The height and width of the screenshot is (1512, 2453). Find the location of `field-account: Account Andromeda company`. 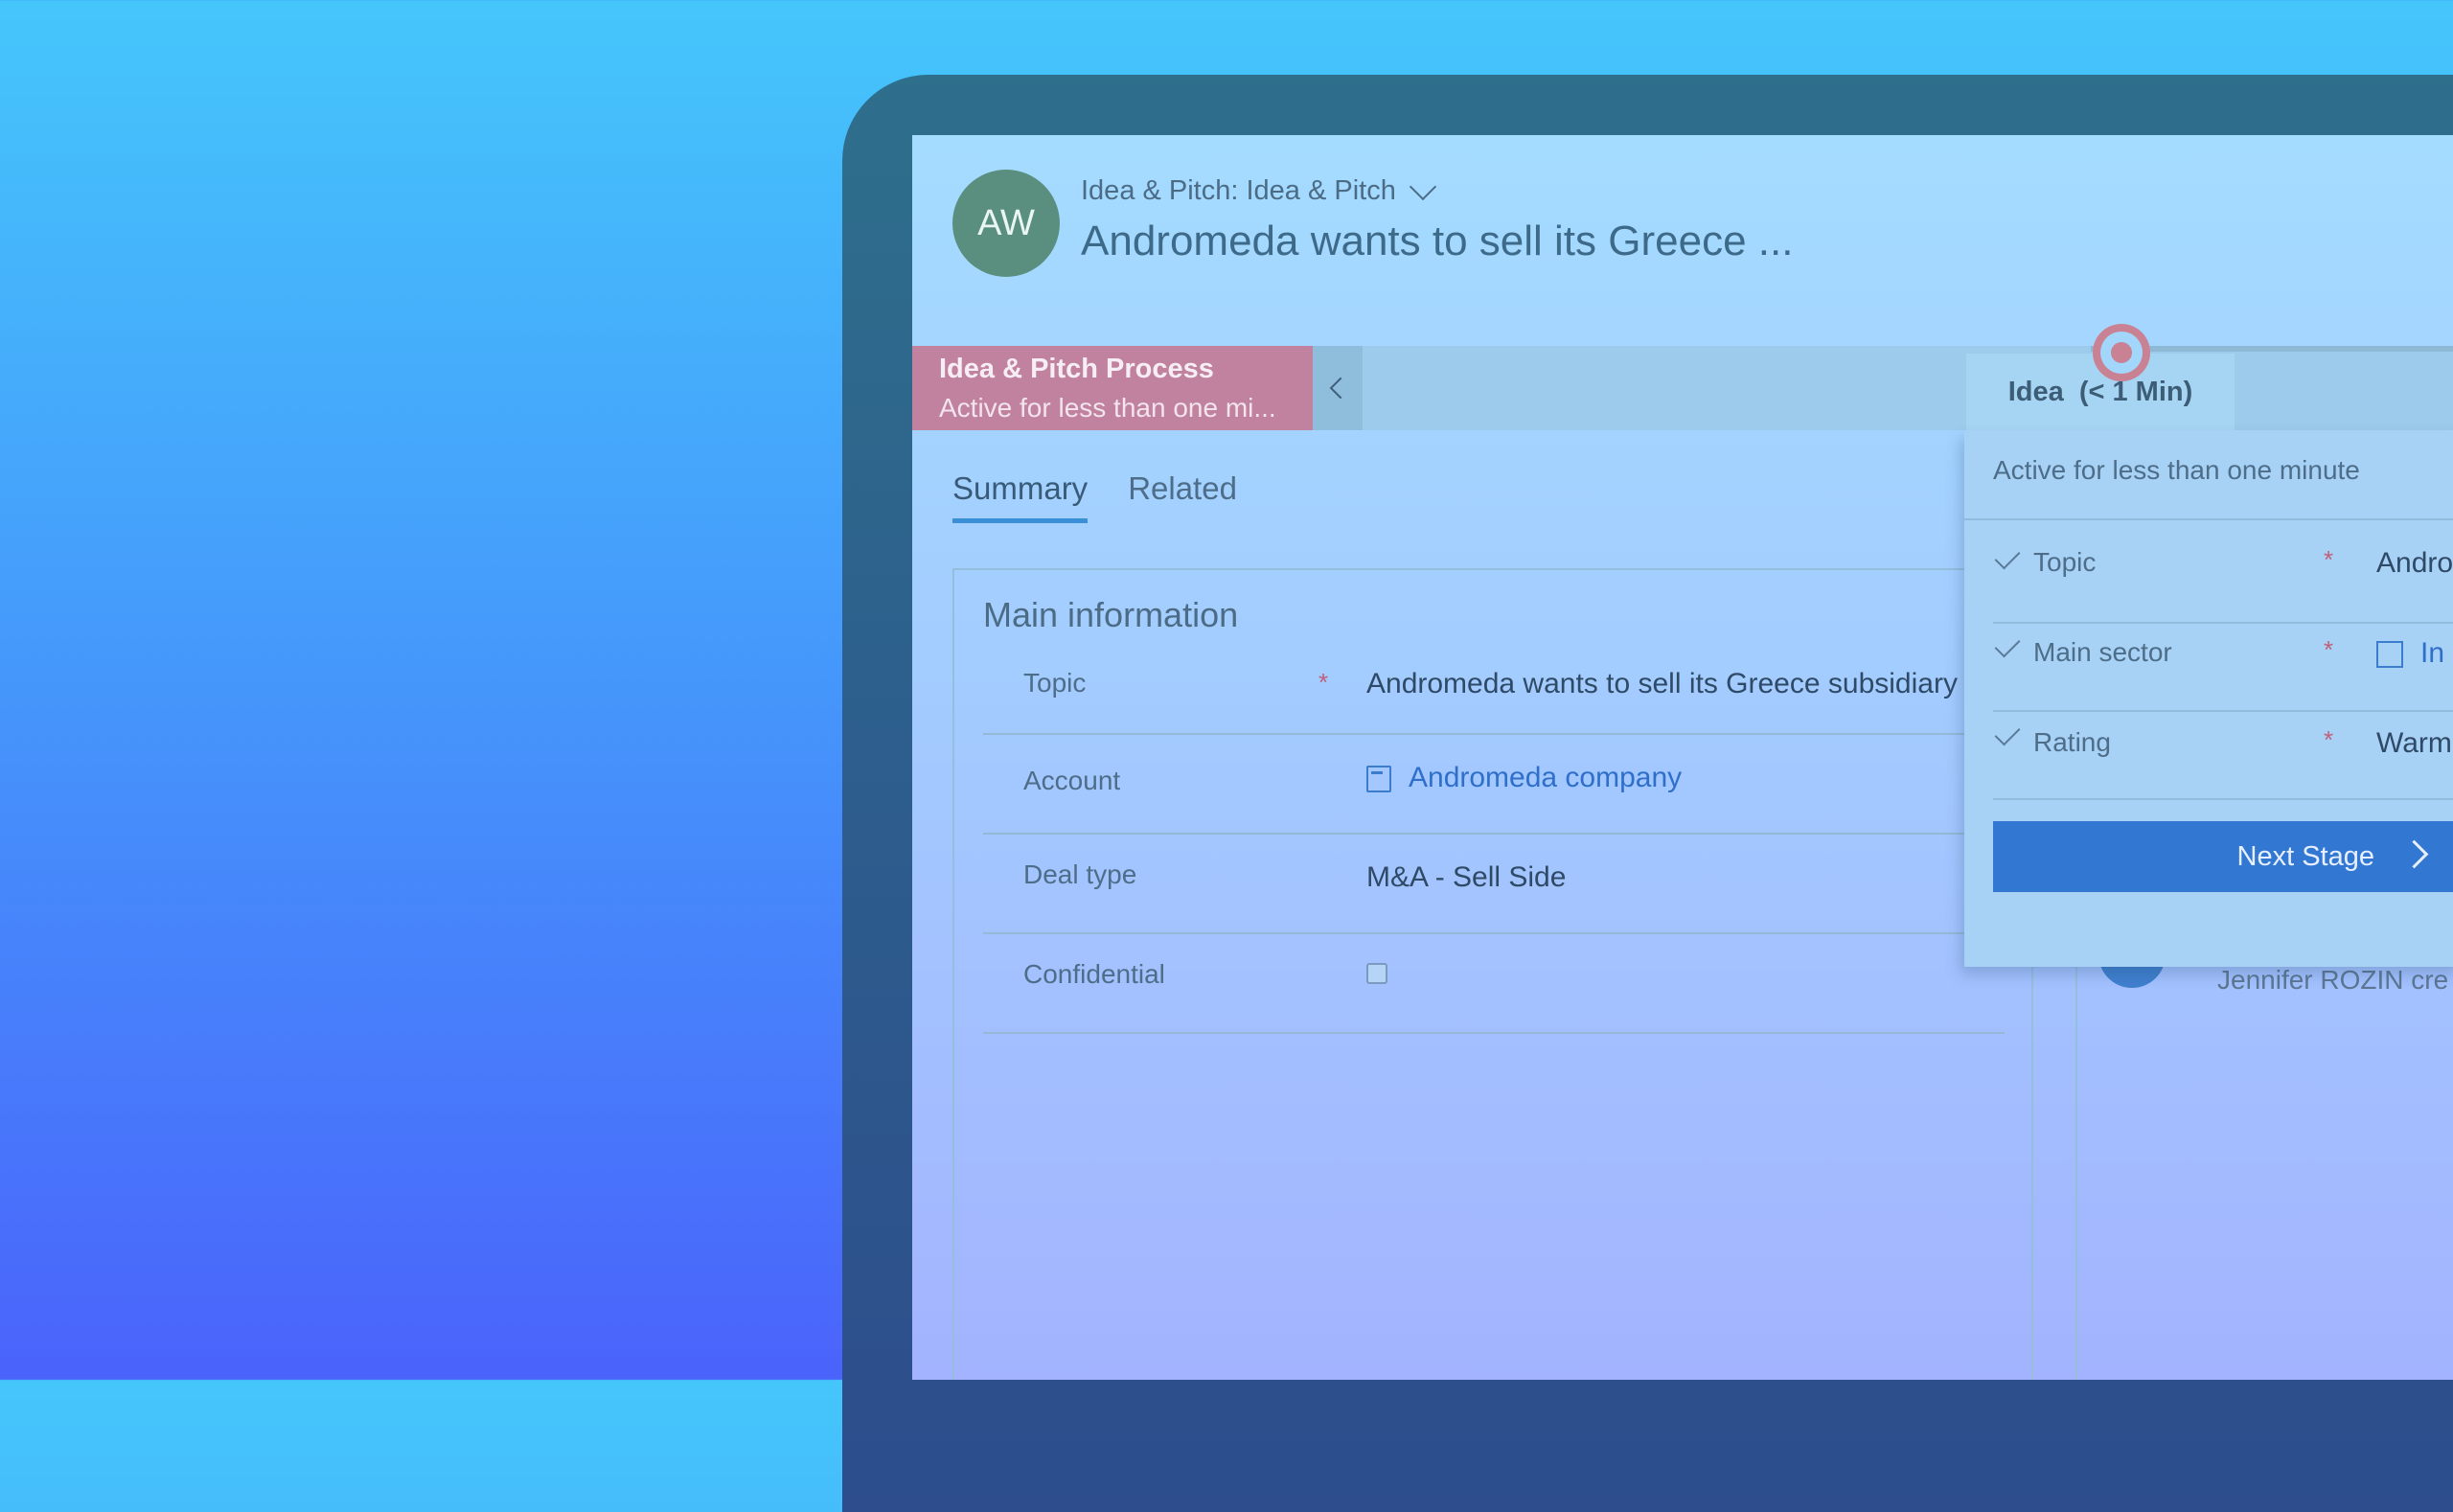

field-account: Account Andromeda company is located at coordinates (1494, 785).